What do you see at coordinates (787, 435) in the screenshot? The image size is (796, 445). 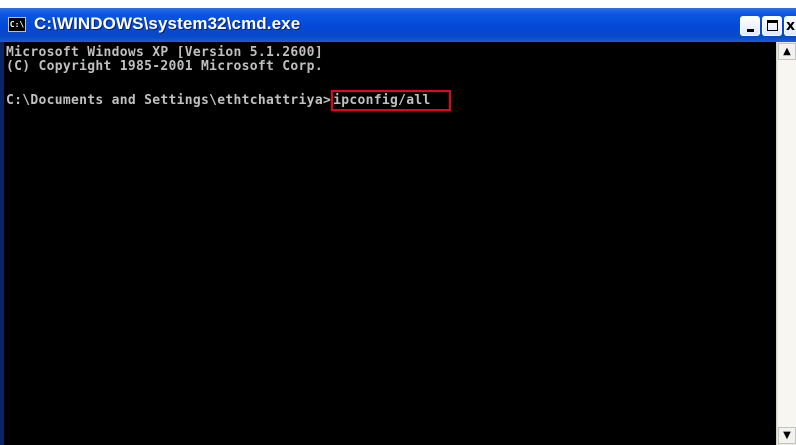 I see `scroll-down-button: ▼` at bounding box center [787, 435].